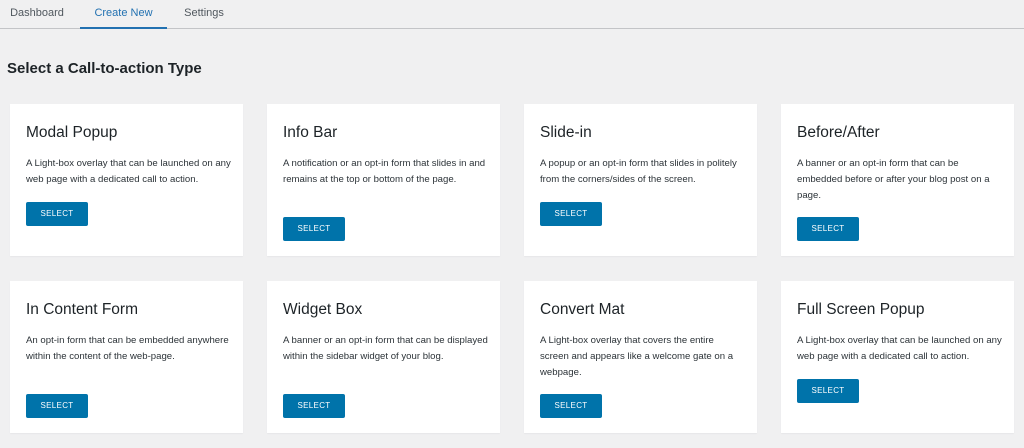  Describe the element at coordinates (323, 309) in the screenshot. I see `card-title: Widget Box` at that location.